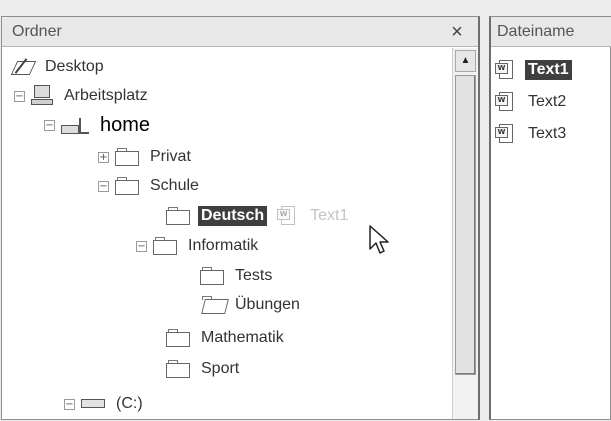  What do you see at coordinates (76, 125) in the screenshot?
I see `network-drive-icon` at bounding box center [76, 125].